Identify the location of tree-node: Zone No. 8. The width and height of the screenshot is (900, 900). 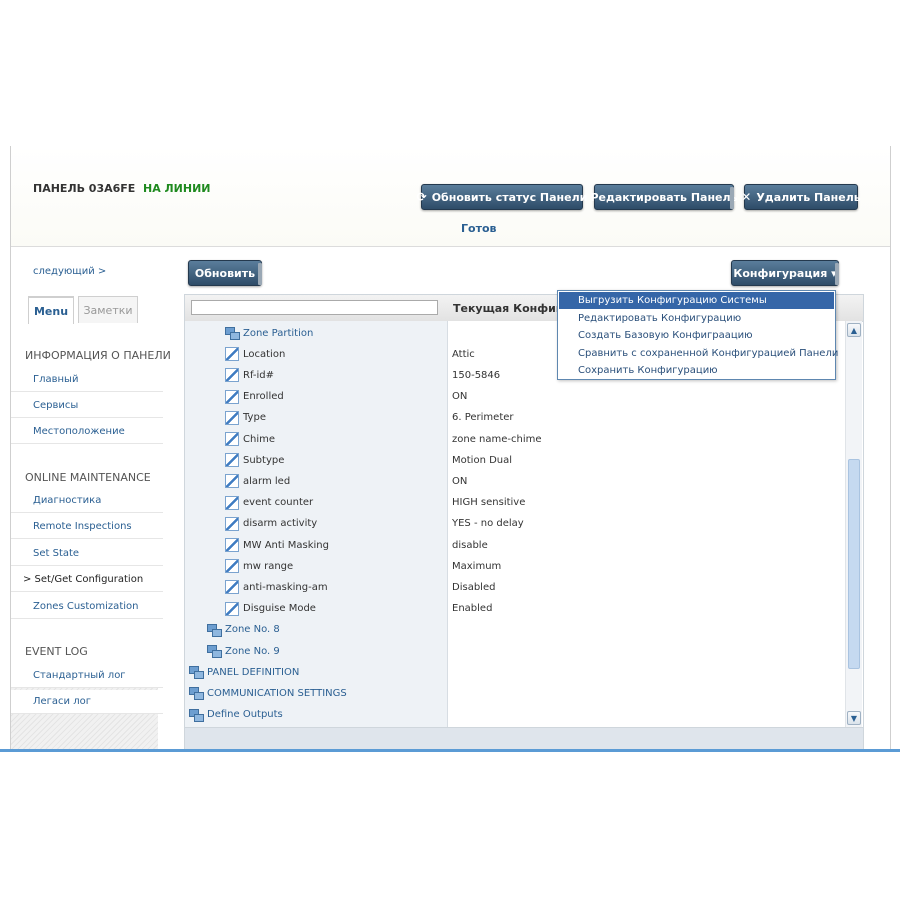
(243, 630).